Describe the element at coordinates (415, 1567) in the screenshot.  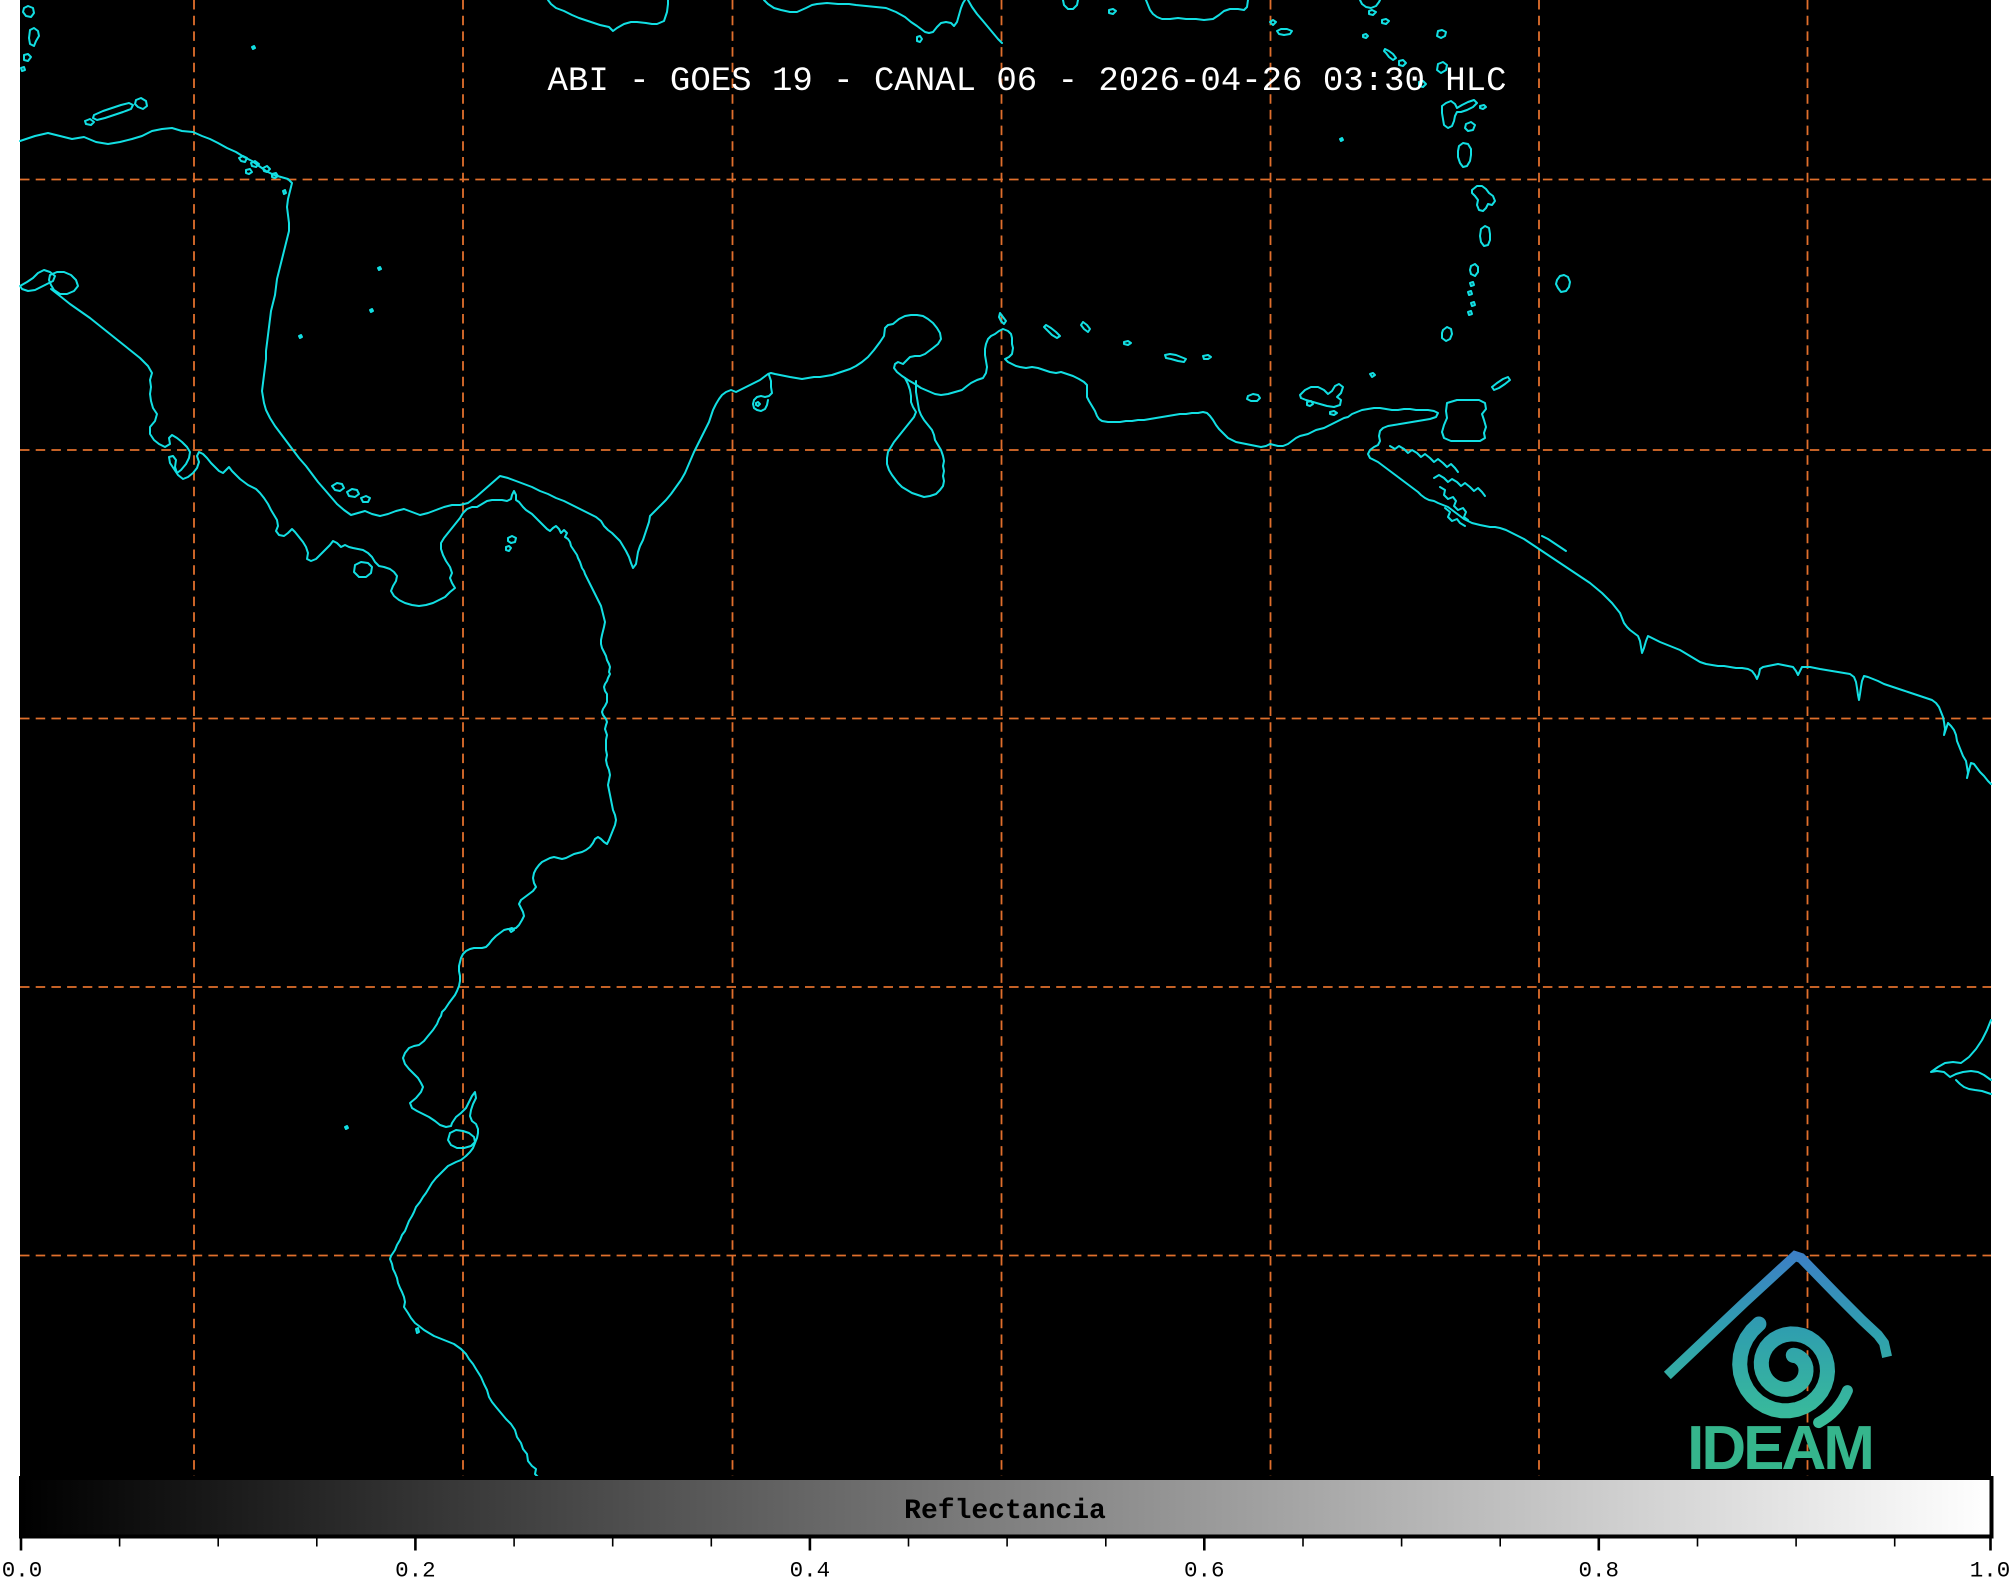
I see `svg-text: 0.2` at that location.